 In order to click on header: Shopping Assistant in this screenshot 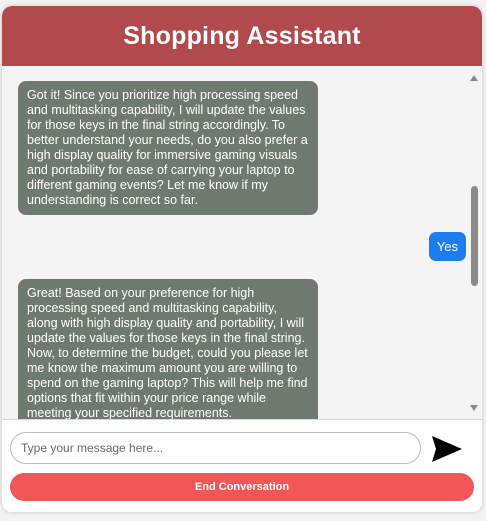, I will do `click(242, 36)`.